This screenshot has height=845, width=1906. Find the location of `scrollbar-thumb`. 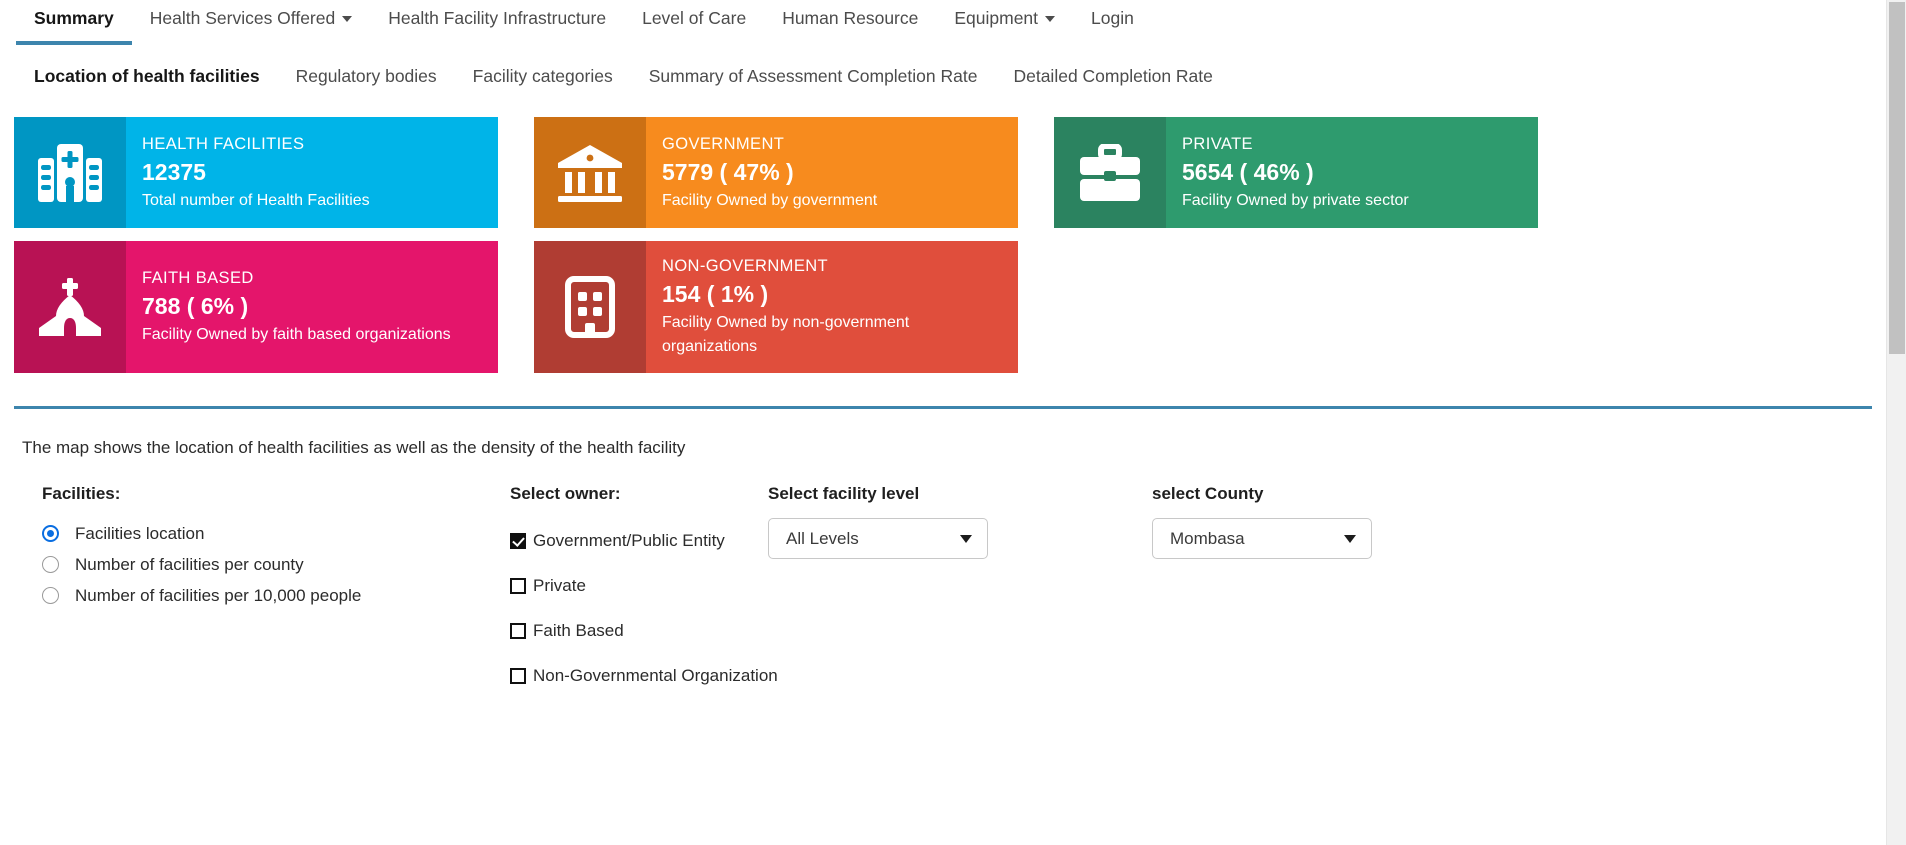

scrollbar-thumb is located at coordinates (1897, 178).